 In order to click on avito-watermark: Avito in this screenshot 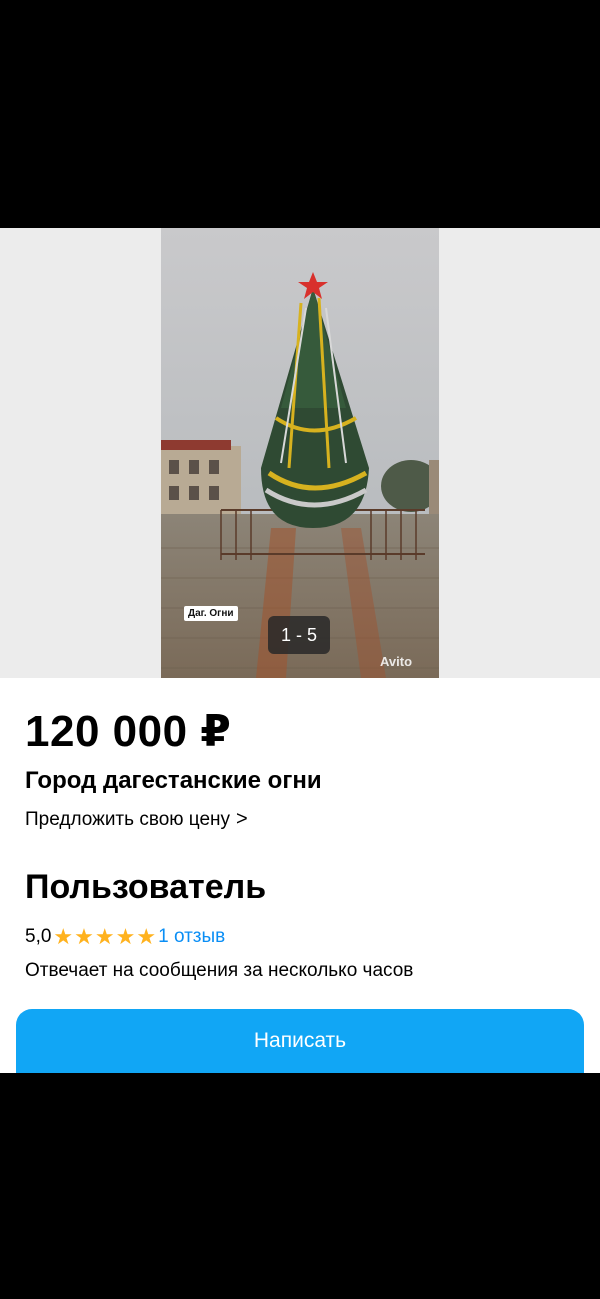, I will do `click(396, 661)`.